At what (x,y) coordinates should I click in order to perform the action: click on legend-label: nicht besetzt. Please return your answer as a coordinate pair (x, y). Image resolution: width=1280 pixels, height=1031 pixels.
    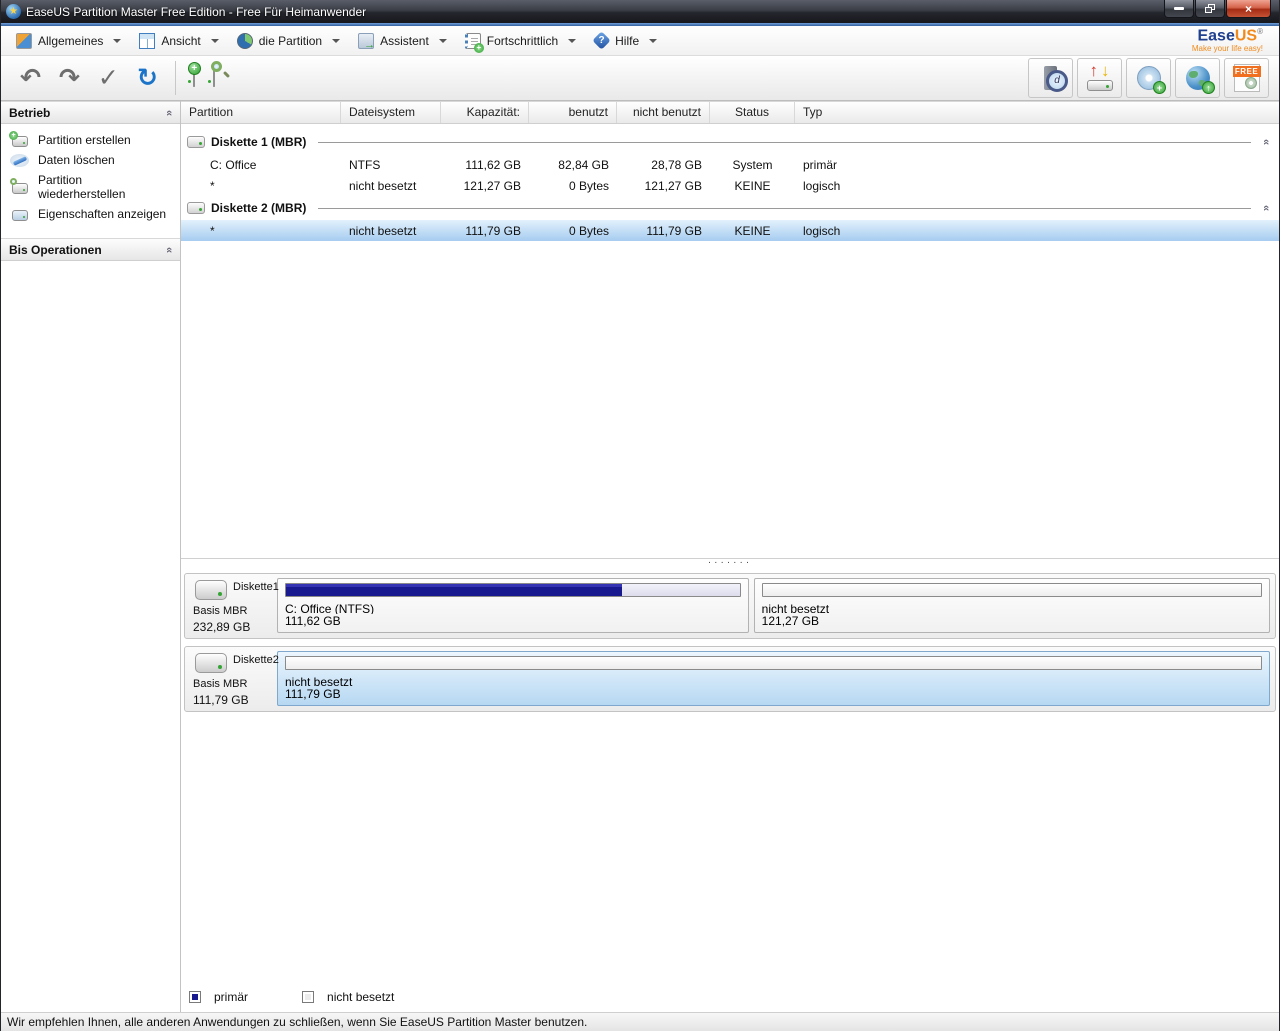
    Looking at the image, I should click on (361, 997).